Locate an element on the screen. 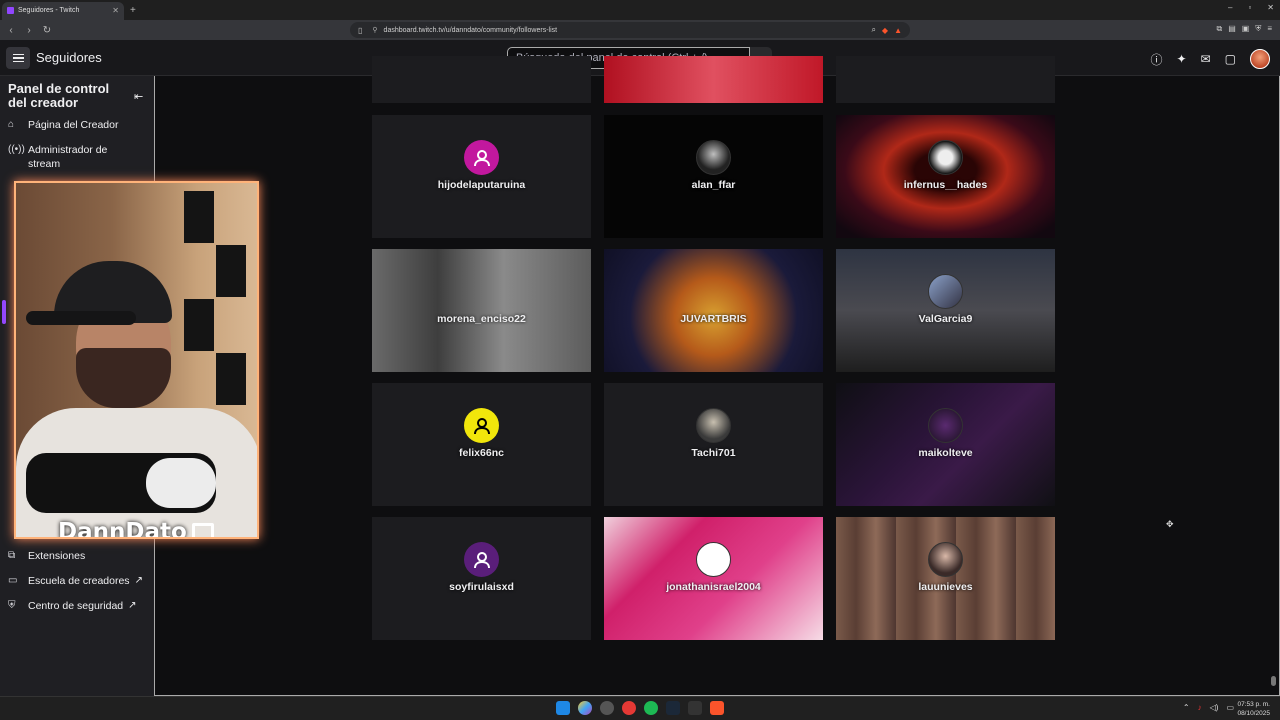 This screenshot has width=1280, height=720. follower-card: maikolteve is located at coordinates (945, 444).